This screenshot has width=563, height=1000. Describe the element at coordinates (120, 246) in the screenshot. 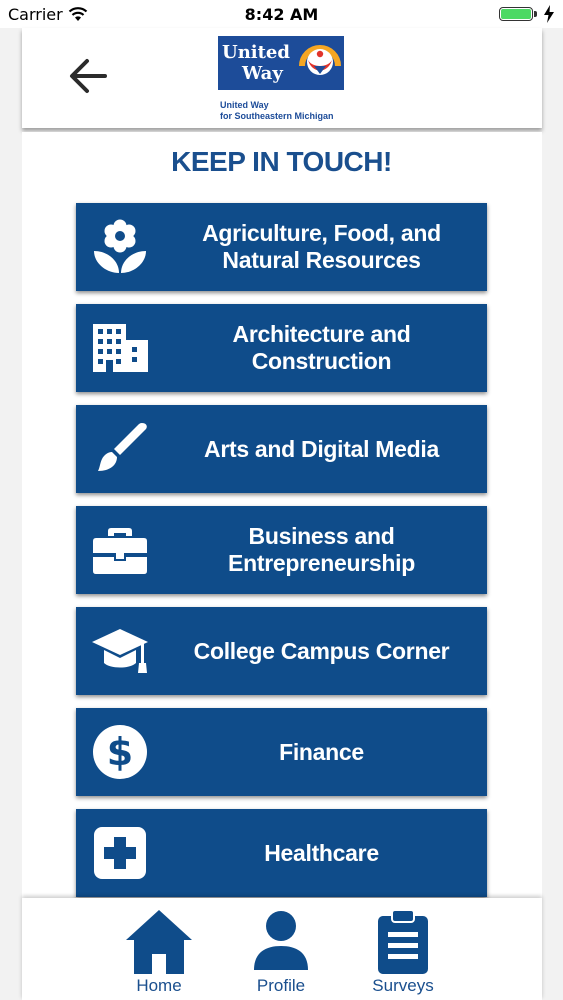

I see `flower-icon` at that location.